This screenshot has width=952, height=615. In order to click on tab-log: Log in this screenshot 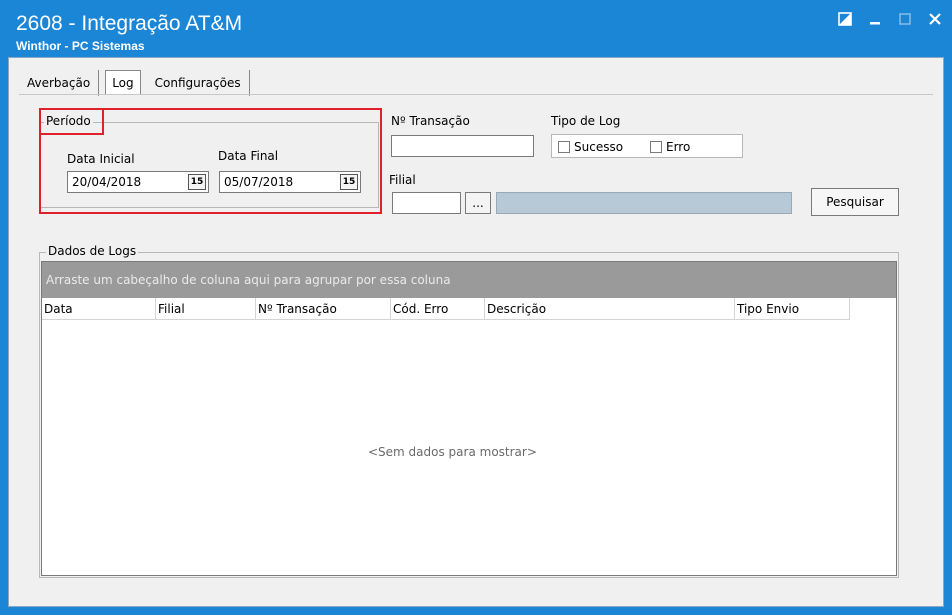, I will do `click(123, 82)`.